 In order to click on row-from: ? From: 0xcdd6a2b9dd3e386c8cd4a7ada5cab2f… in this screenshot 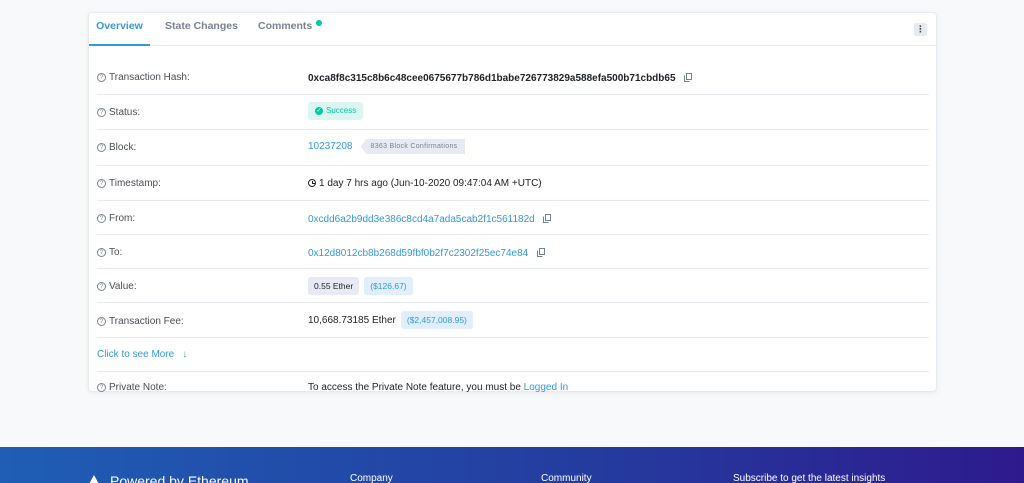, I will do `click(513, 218)`.